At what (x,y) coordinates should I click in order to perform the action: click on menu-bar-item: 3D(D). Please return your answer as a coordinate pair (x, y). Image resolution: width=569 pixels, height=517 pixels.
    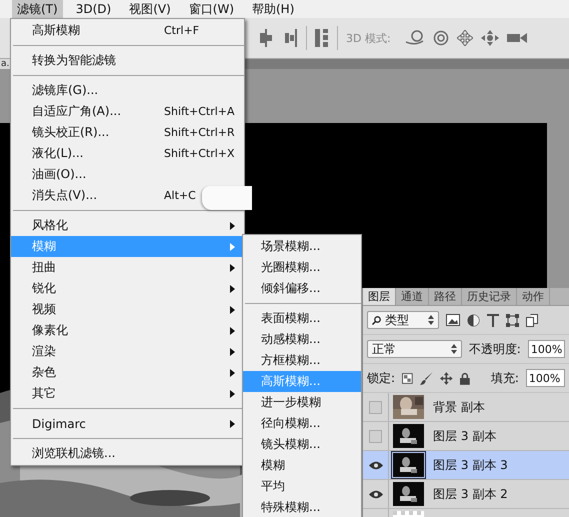
    Looking at the image, I should click on (93, 9).